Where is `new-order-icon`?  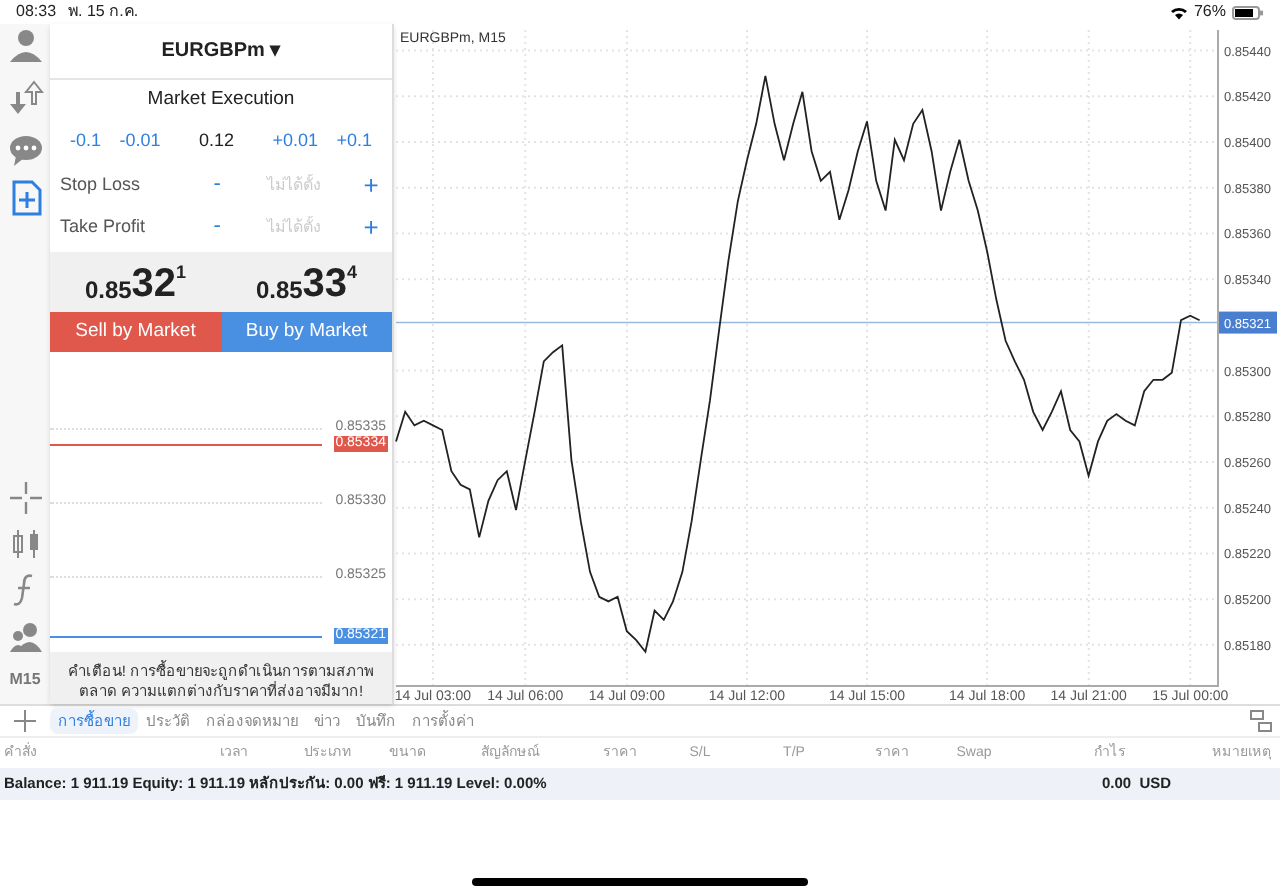 new-order-icon is located at coordinates (25, 198).